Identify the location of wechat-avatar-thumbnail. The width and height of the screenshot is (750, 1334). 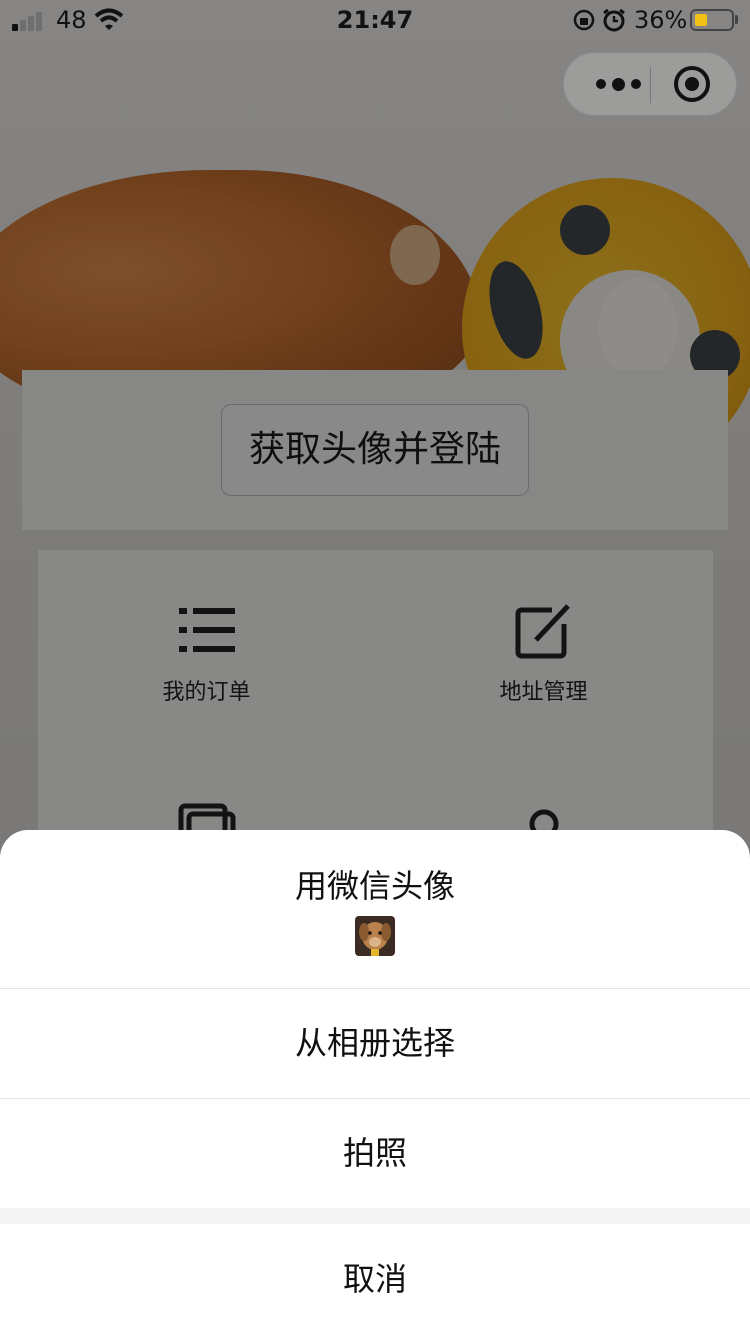
(375, 936).